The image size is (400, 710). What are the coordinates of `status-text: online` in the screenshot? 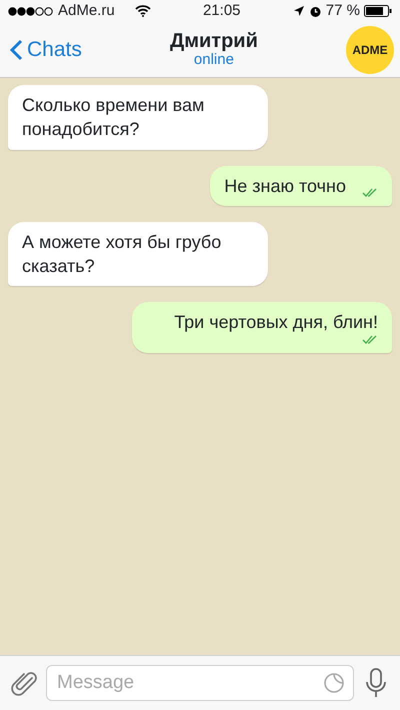 It's located at (214, 60).